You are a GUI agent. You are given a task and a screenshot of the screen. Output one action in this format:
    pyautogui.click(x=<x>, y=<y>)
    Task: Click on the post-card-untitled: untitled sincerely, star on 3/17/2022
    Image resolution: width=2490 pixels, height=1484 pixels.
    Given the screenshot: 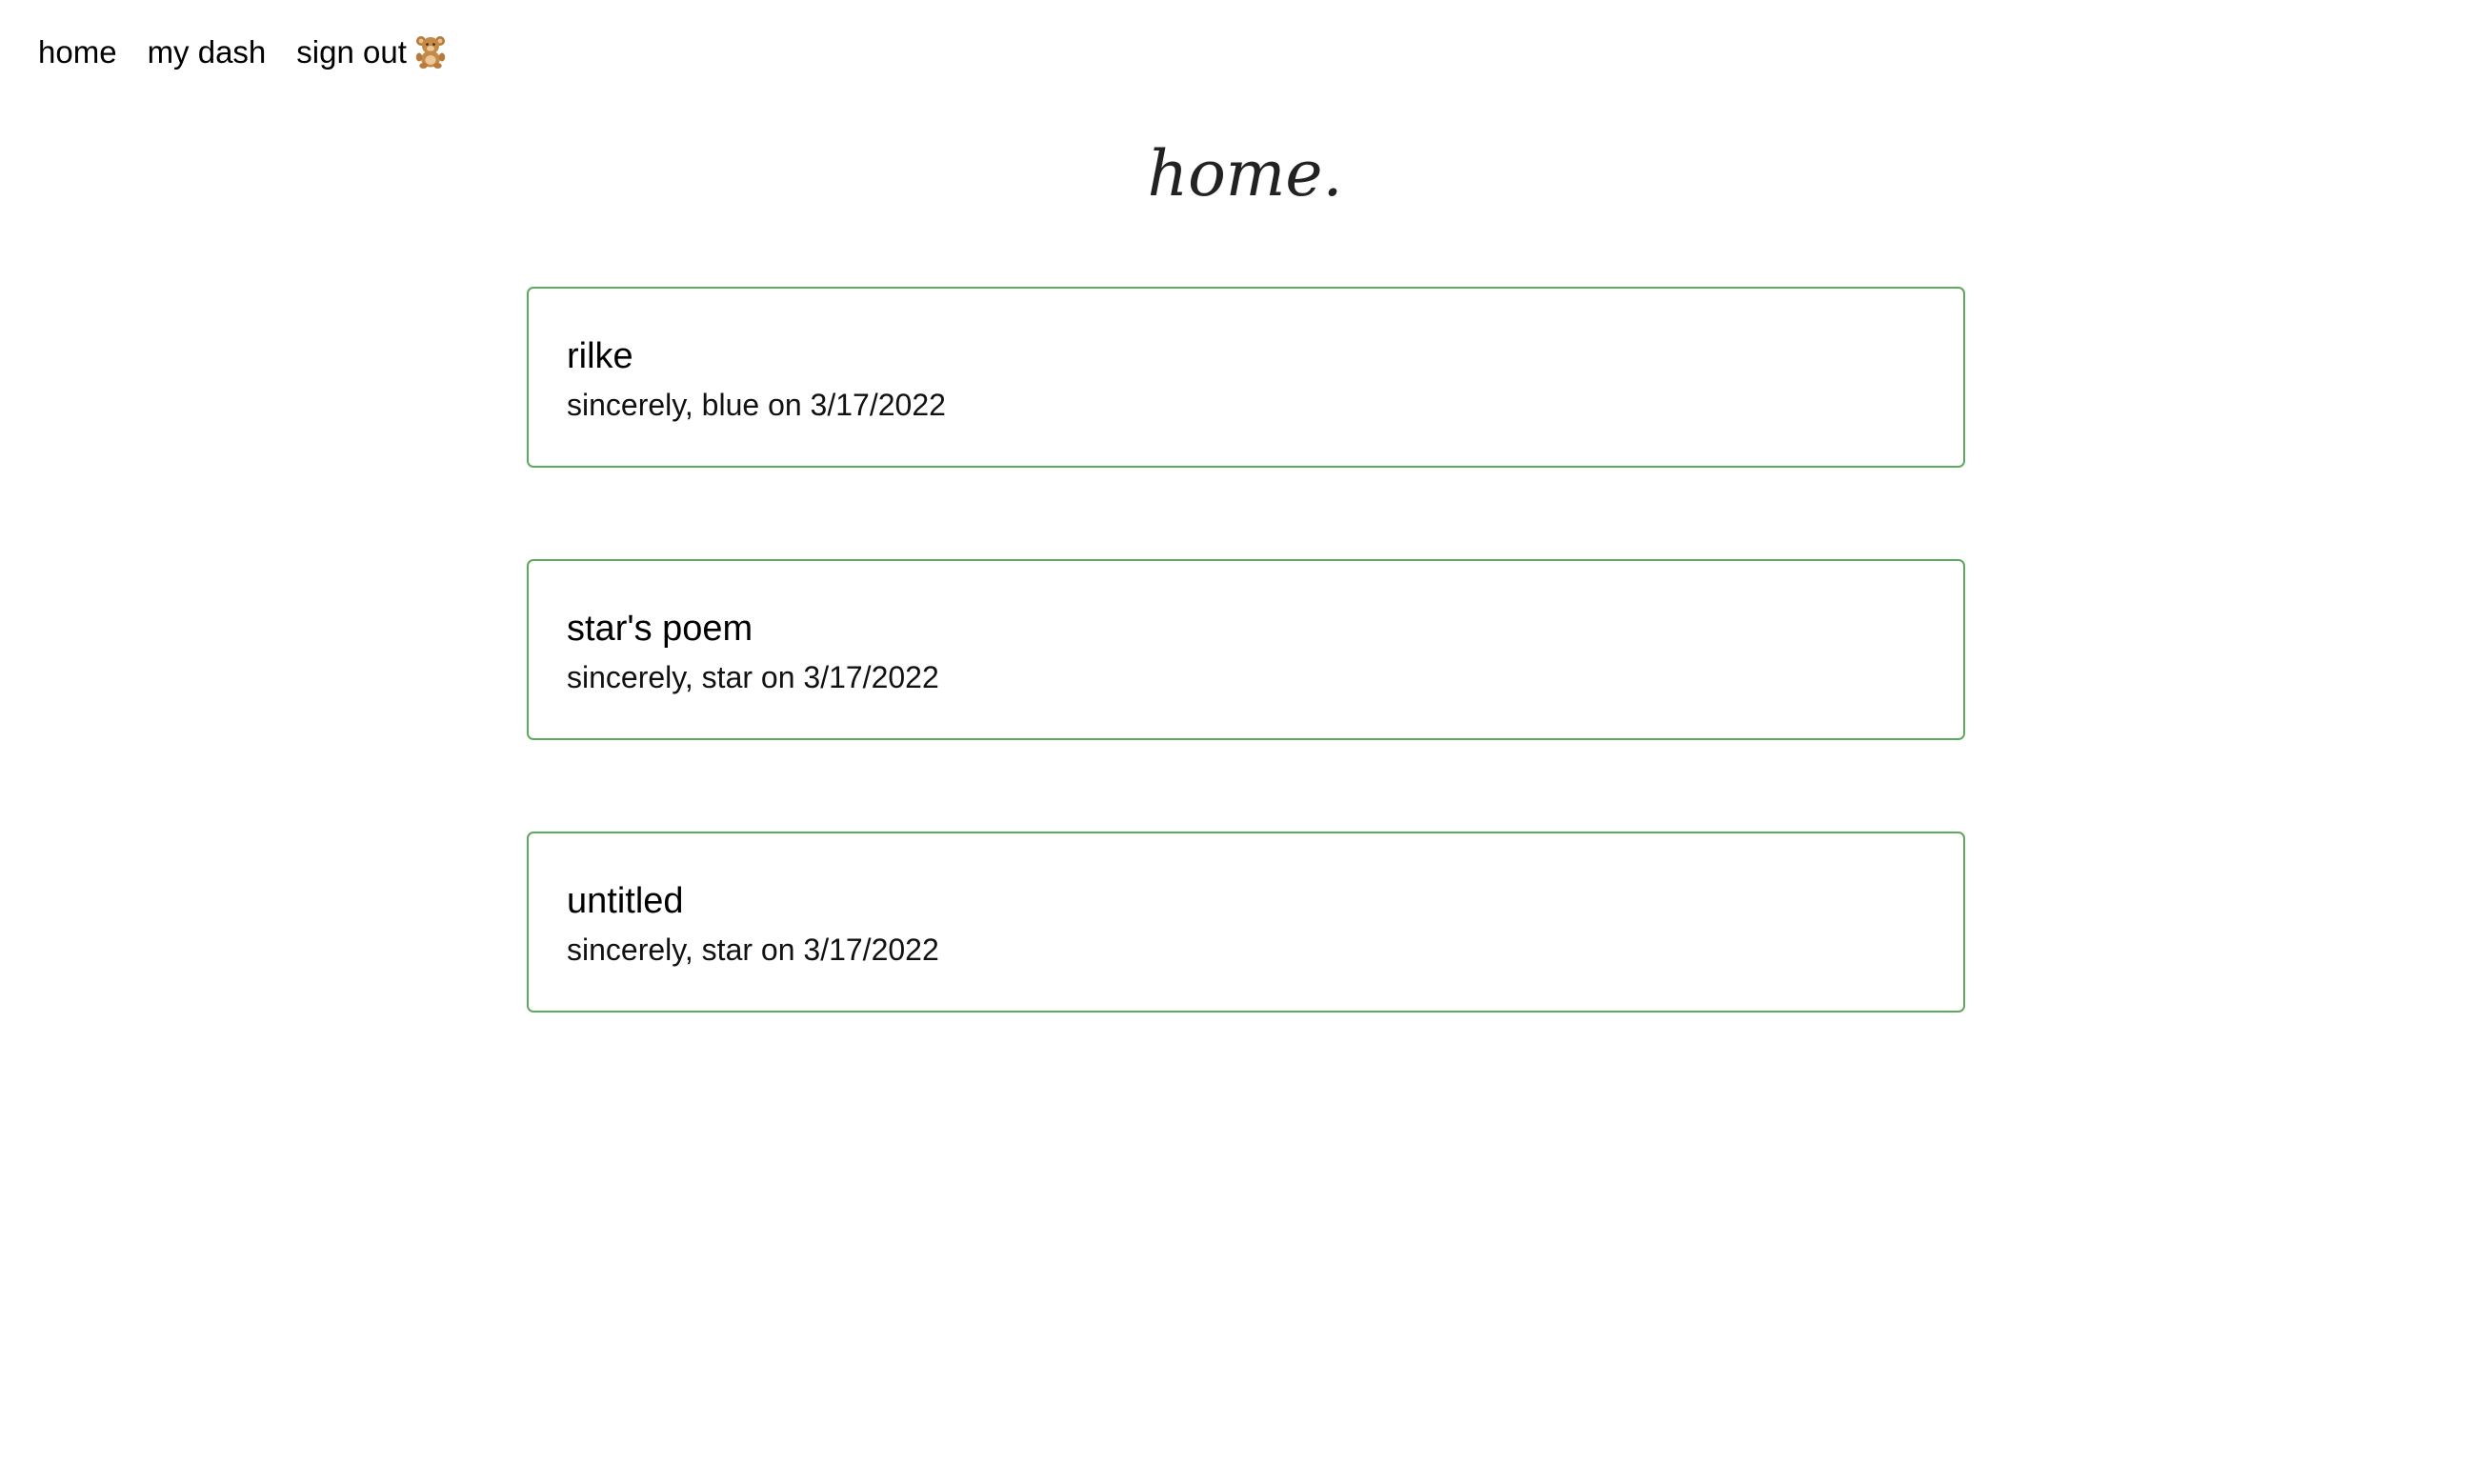 What is the action you would take?
    pyautogui.click(x=1246, y=922)
    